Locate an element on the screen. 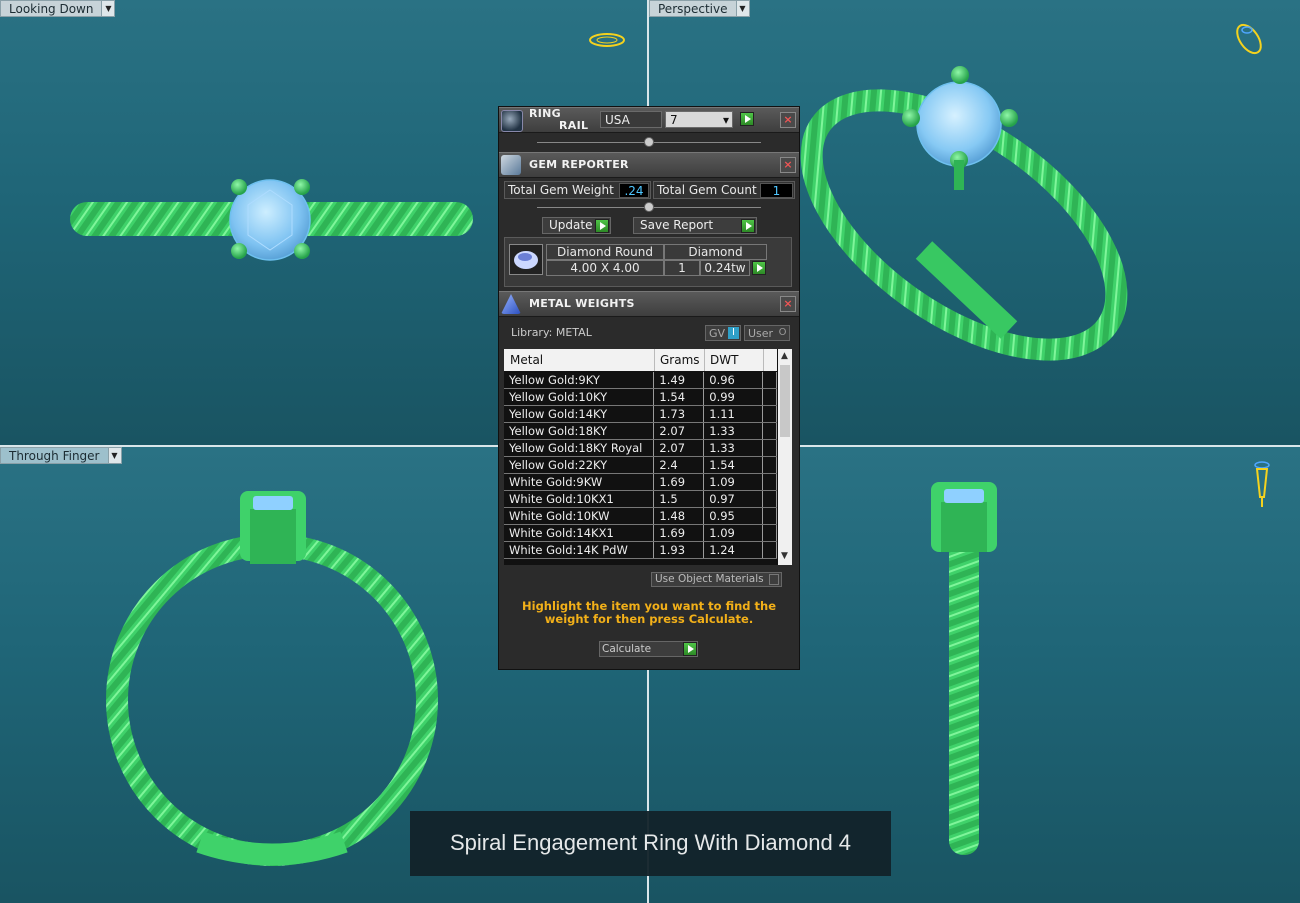  total-gem-weight-label: Total Gem Weight is located at coordinates (561, 190).